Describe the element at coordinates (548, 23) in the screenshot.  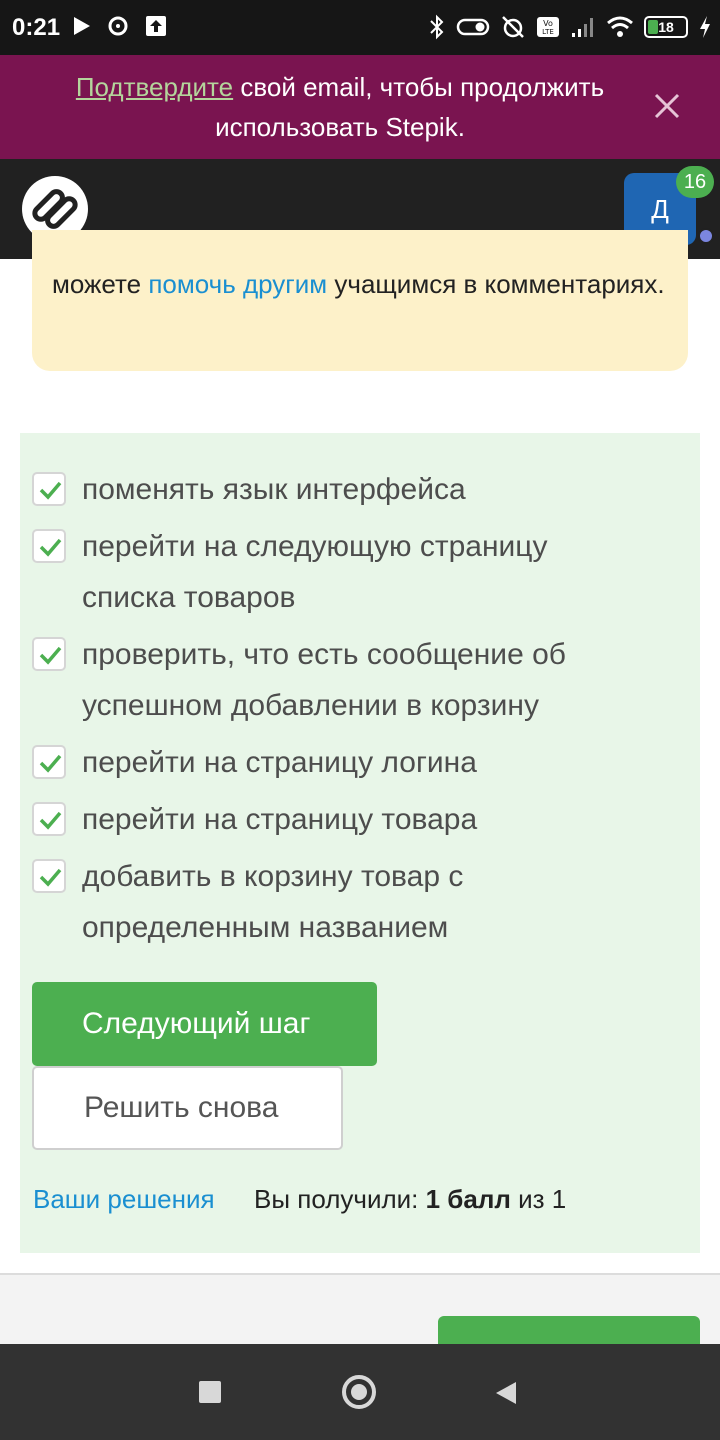
I see `svg-text: Vo` at that location.